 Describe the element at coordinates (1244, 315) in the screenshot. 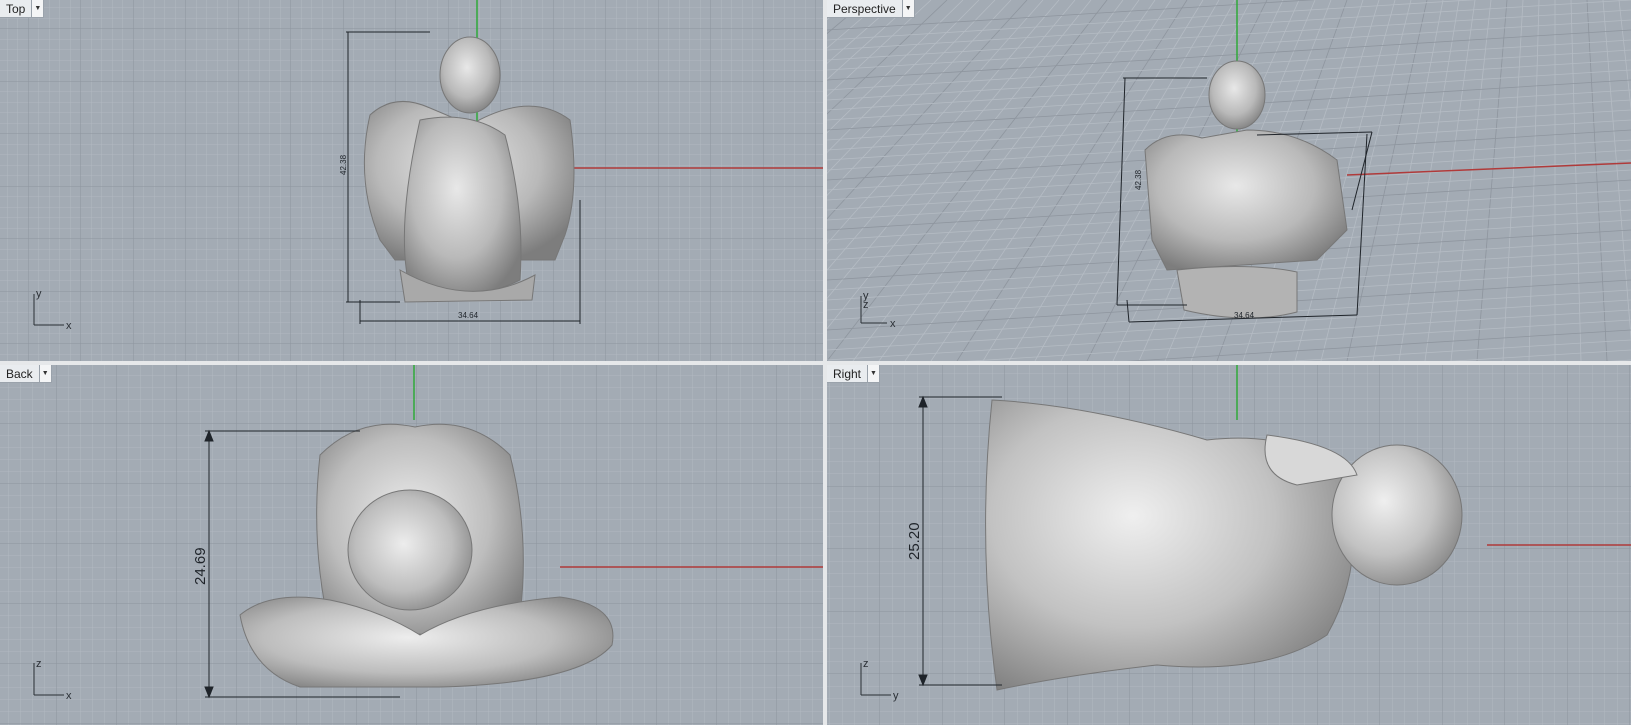

I see `width-dim-label-perspective: 34.64` at that location.